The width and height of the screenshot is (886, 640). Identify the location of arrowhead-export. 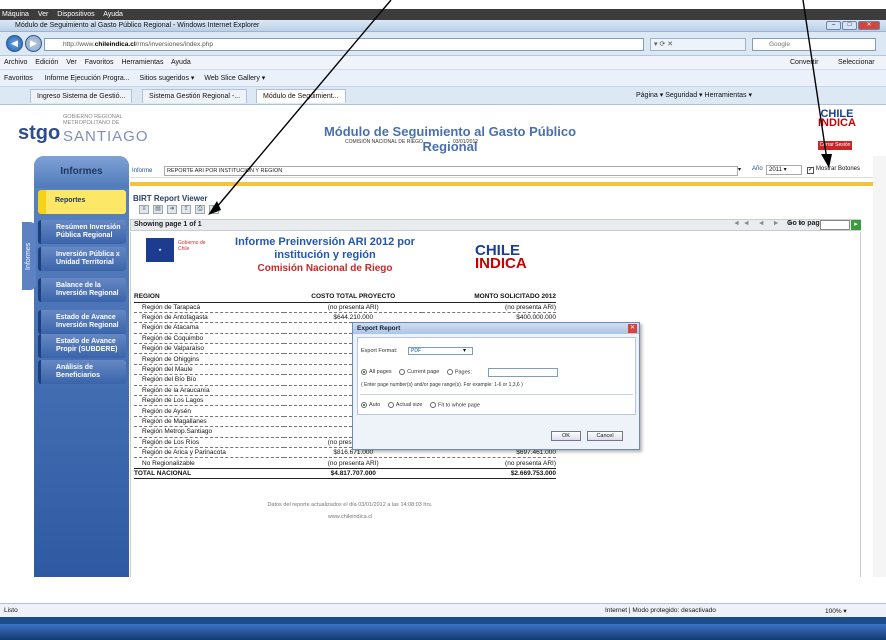
(214, 208).